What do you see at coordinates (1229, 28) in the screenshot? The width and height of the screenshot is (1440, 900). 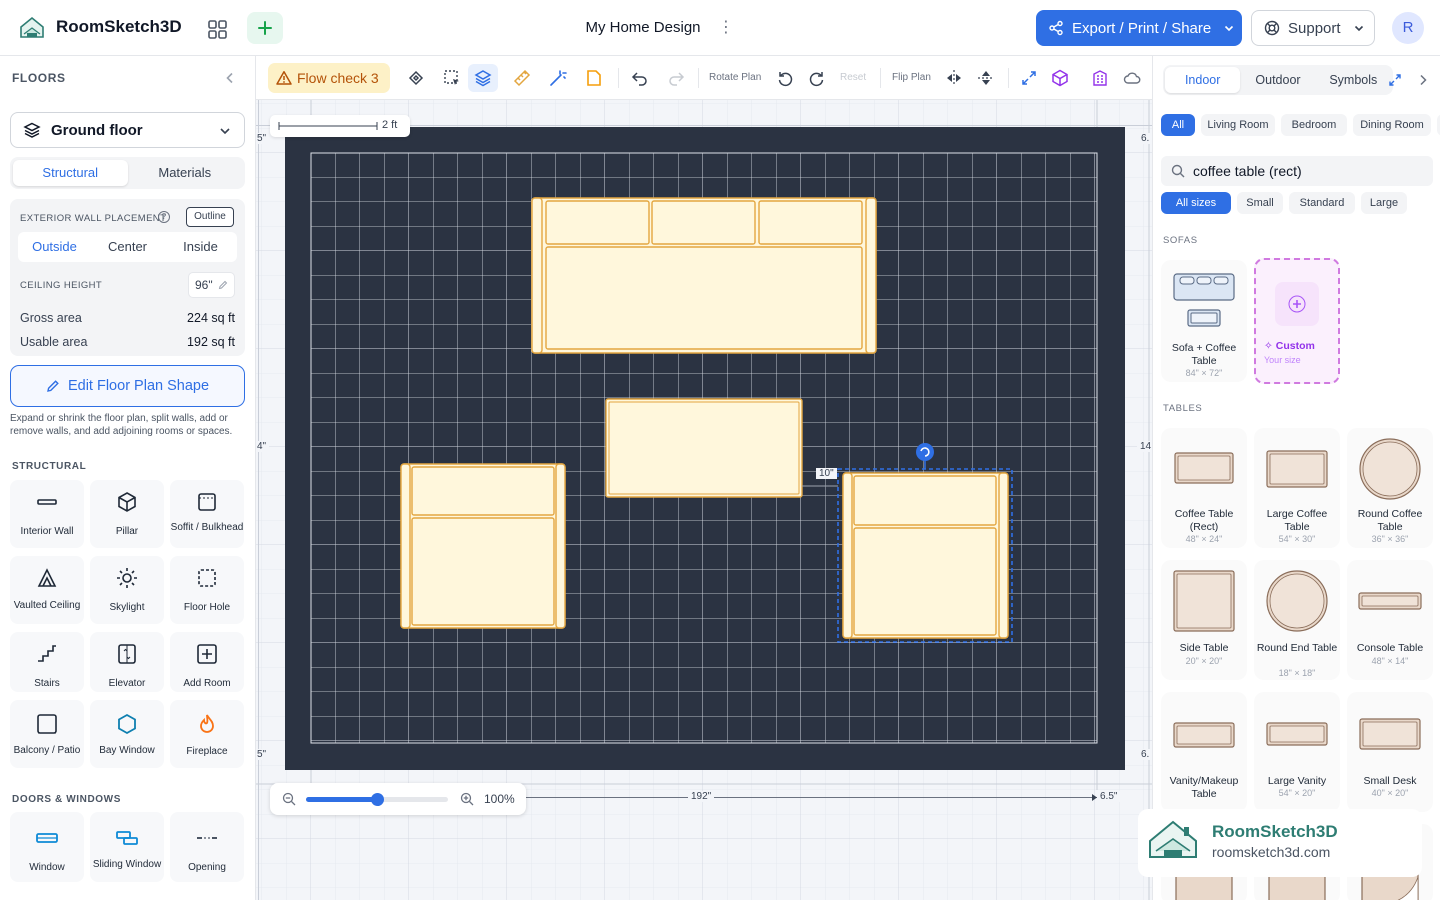 I see `chevron-down-icon` at bounding box center [1229, 28].